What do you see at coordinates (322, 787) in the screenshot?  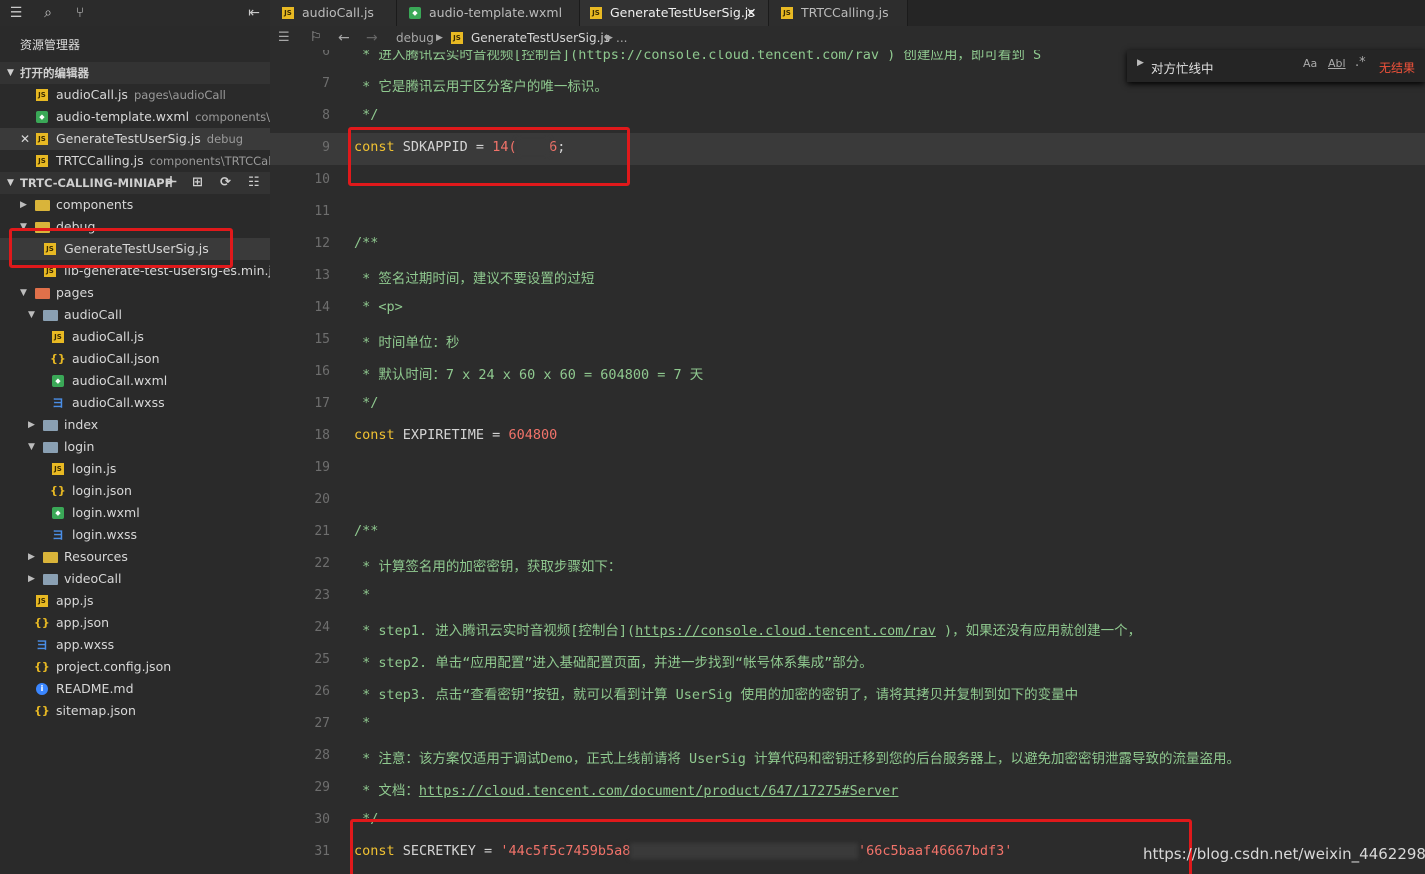 I see `line-number: 29` at bounding box center [322, 787].